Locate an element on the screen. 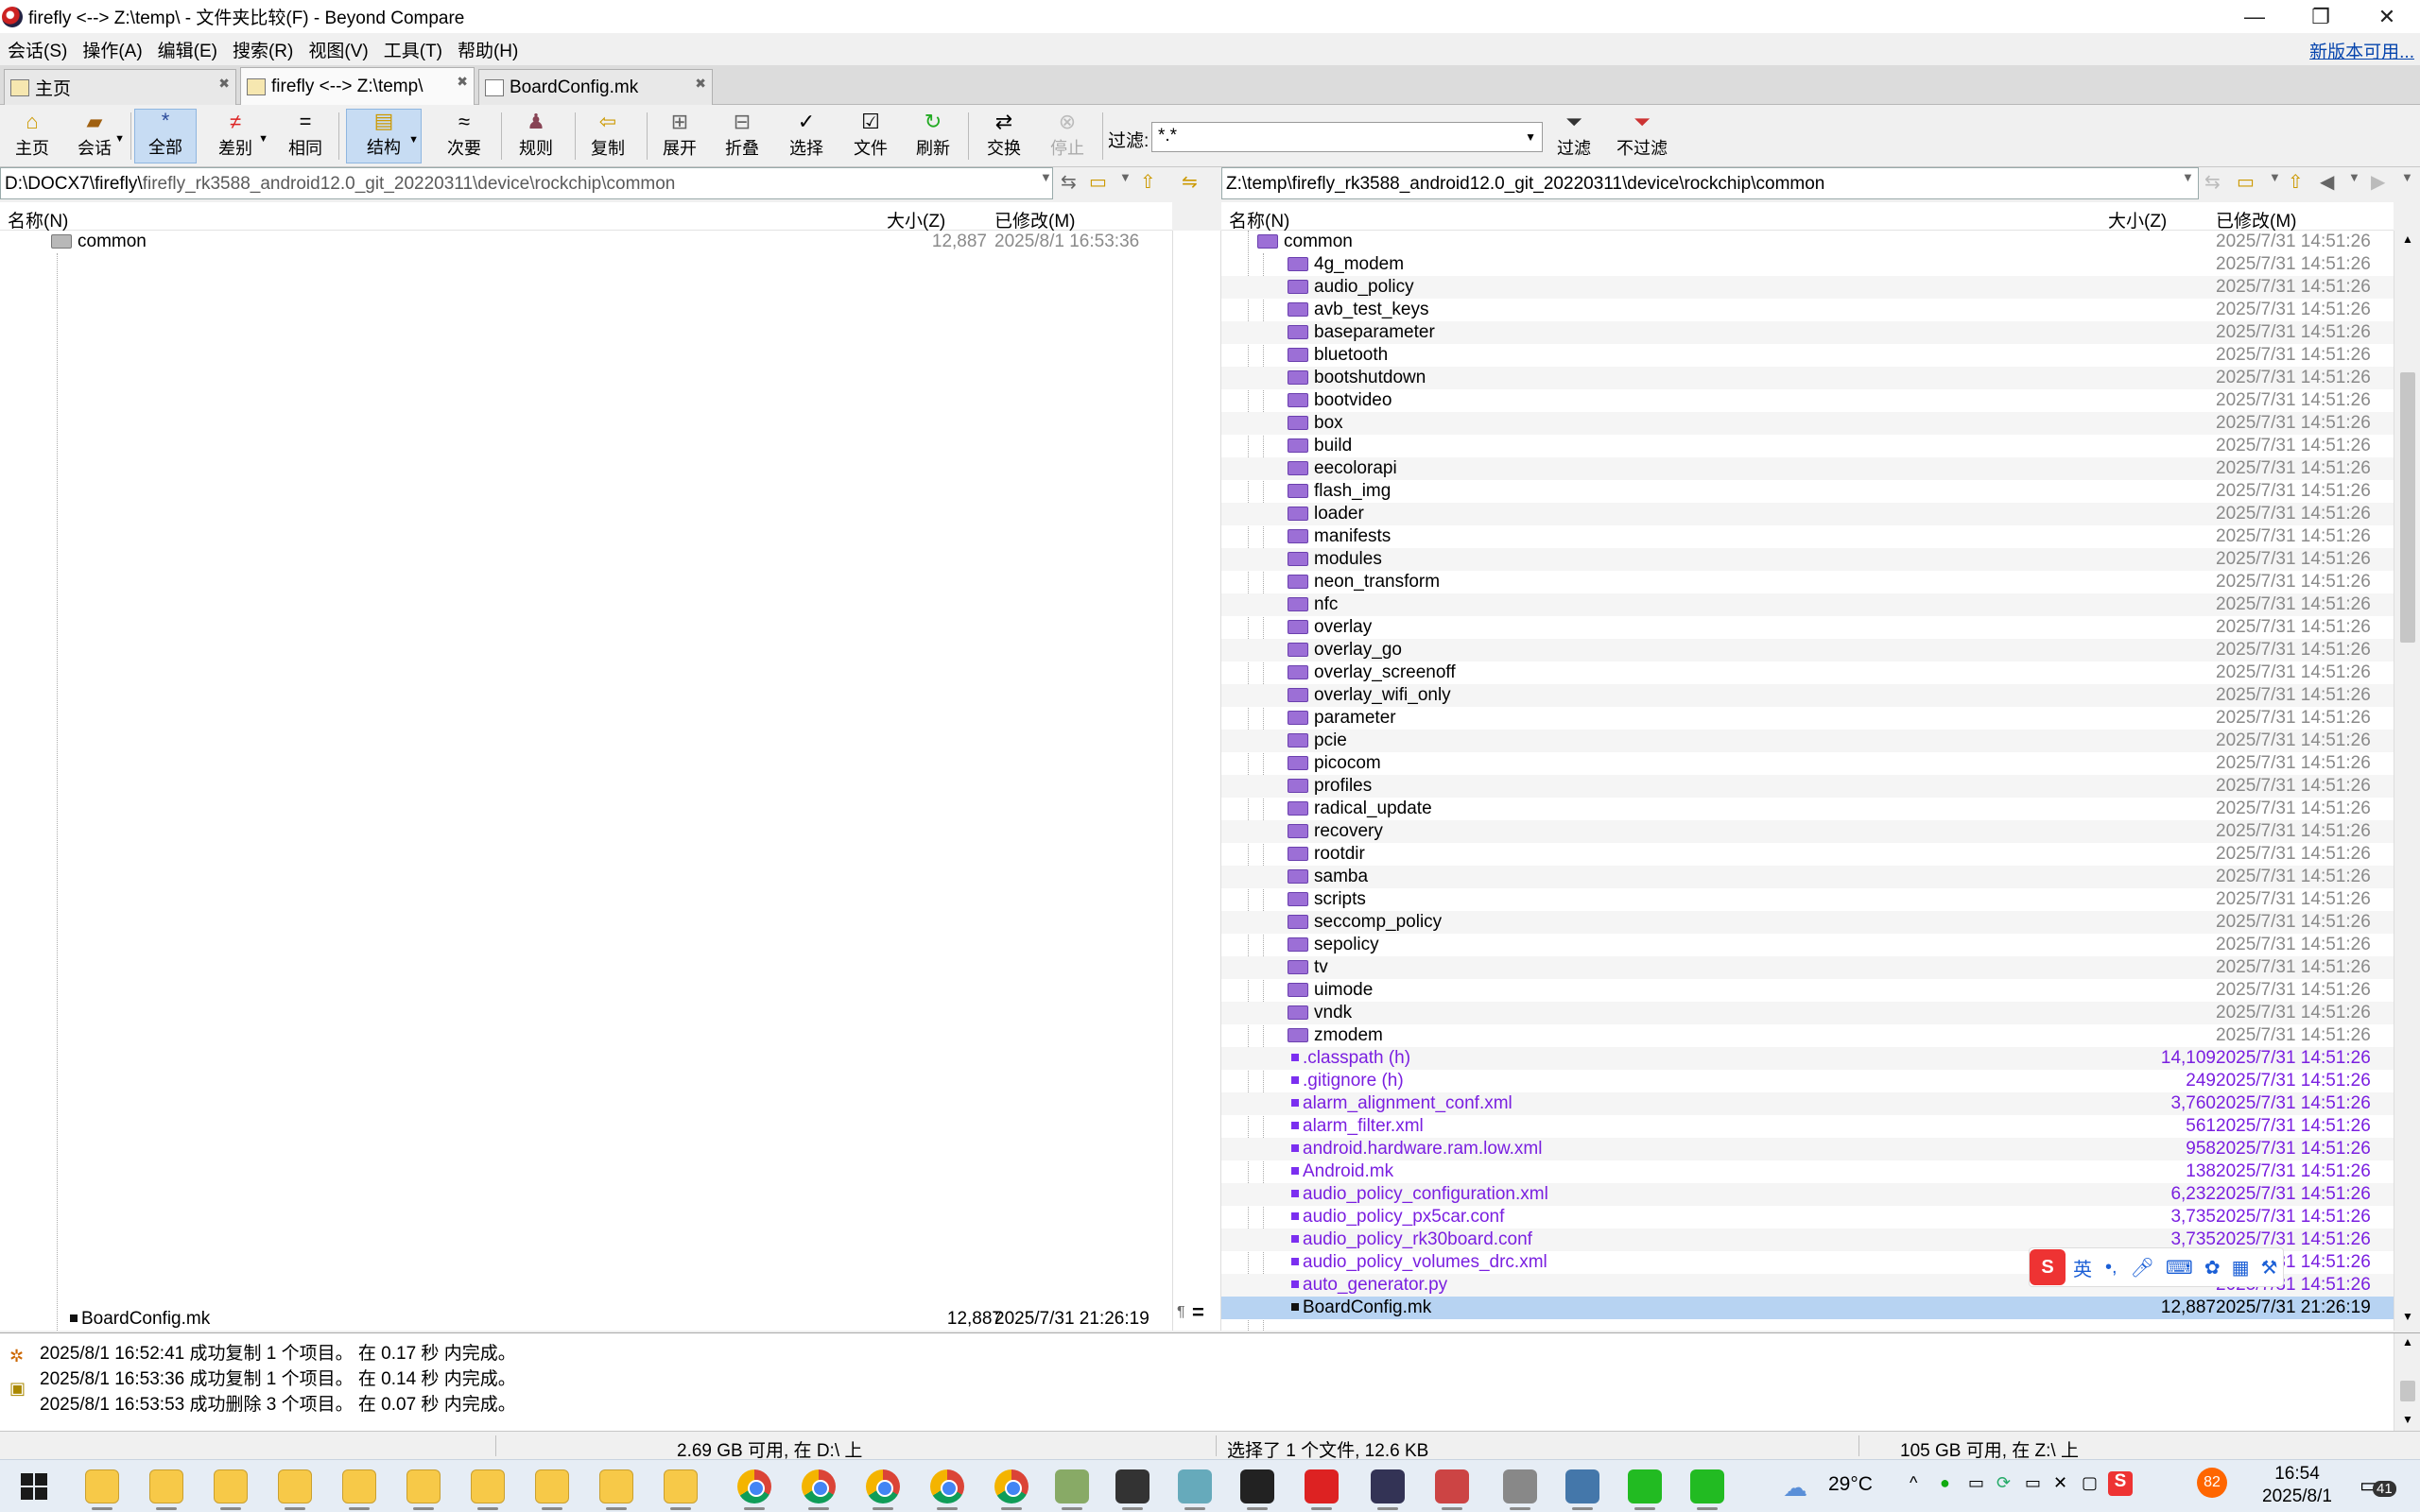 This screenshot has width=2420, height=1512. remote-desktop-icon is located at coordinates (1582, 1486).